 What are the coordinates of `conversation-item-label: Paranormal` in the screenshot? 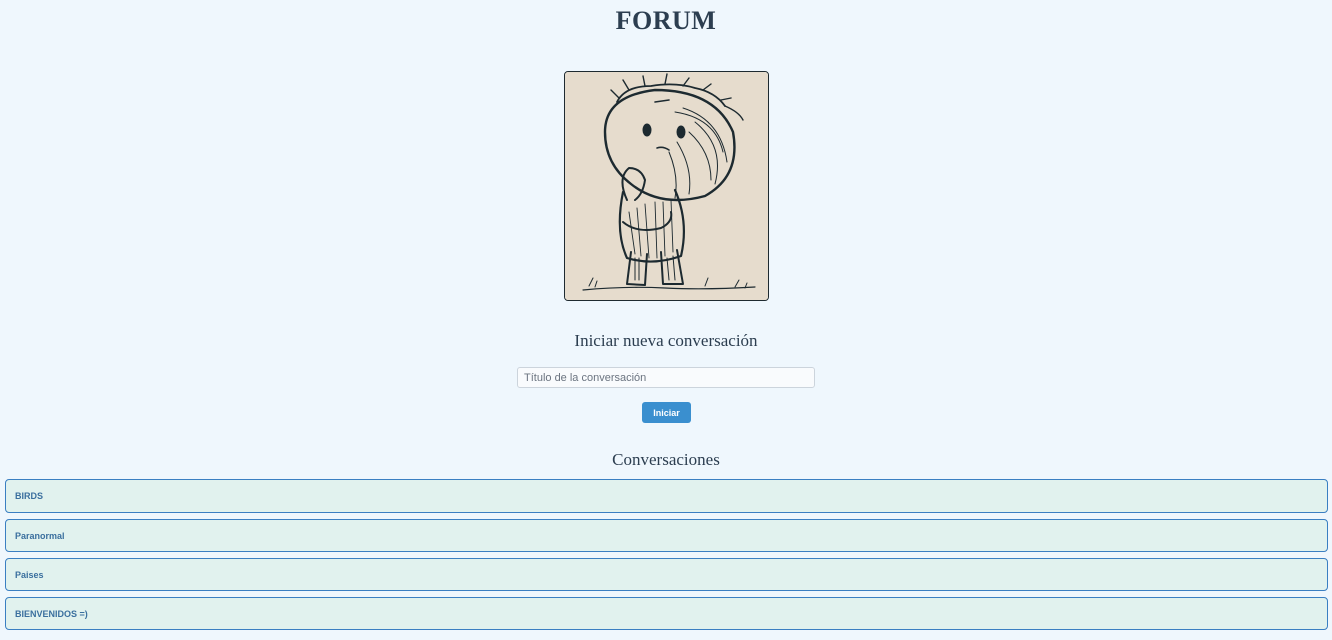 It's located at (40, 535).